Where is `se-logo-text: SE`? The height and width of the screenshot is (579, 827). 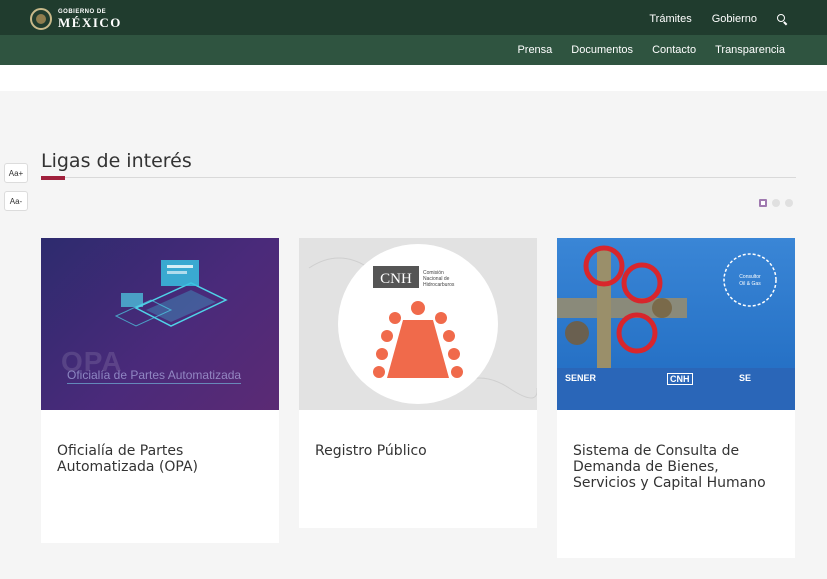 se-logo-text: SE is located at coordinates (745, 378).